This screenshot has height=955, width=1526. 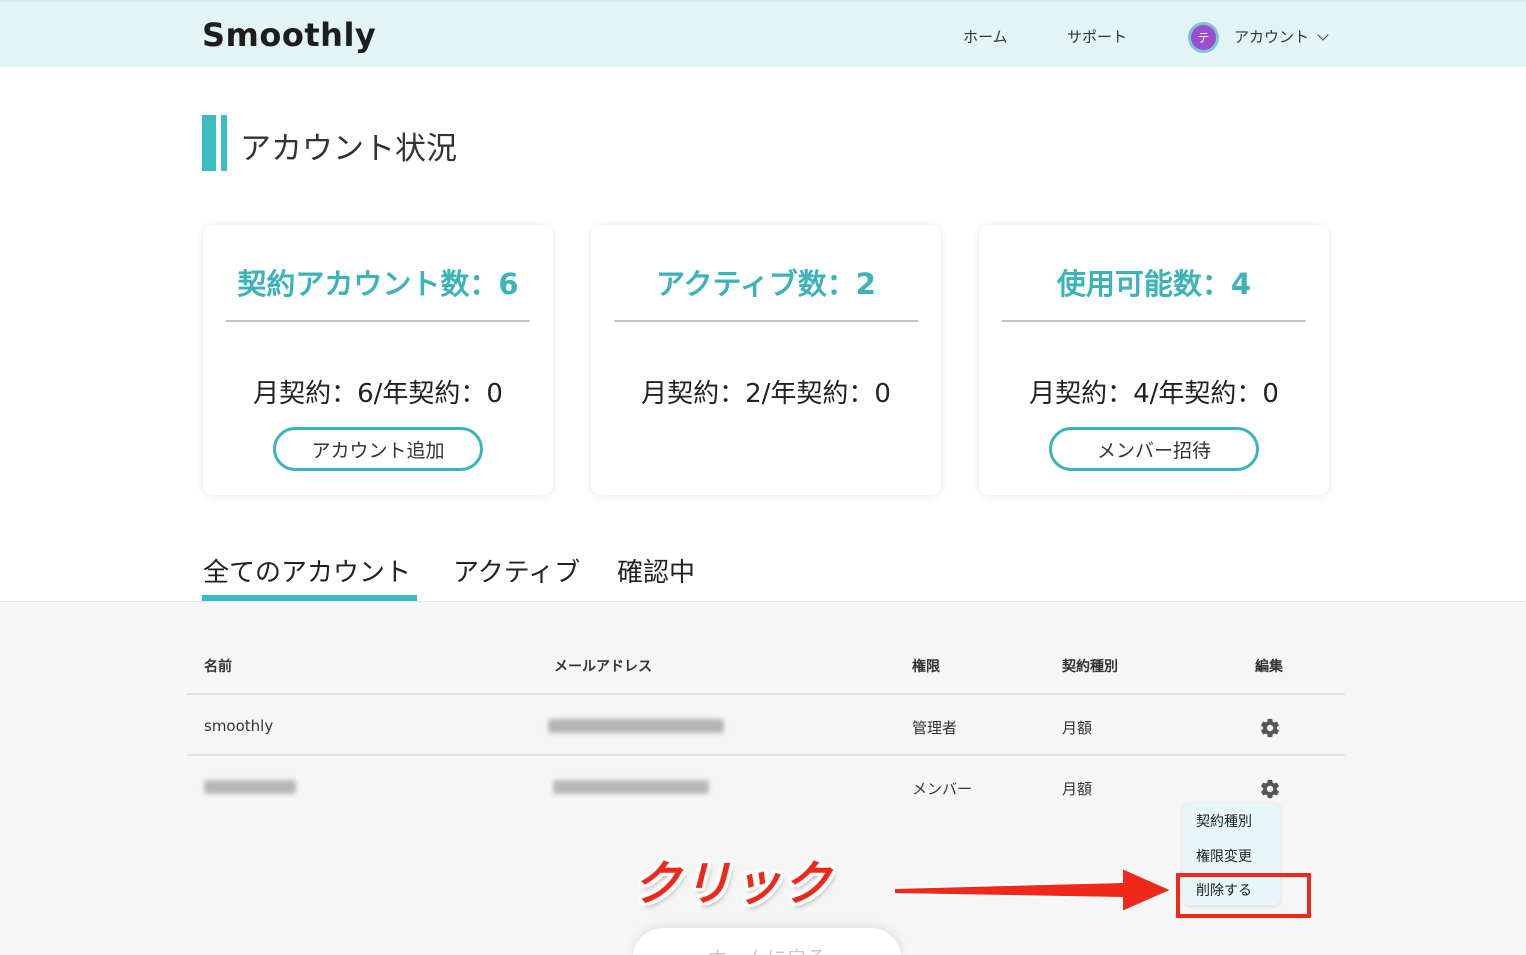 What do you see at coordinates (766, 694) in the screenshot?
I see `header-divider` at bounding box center [766, 694].